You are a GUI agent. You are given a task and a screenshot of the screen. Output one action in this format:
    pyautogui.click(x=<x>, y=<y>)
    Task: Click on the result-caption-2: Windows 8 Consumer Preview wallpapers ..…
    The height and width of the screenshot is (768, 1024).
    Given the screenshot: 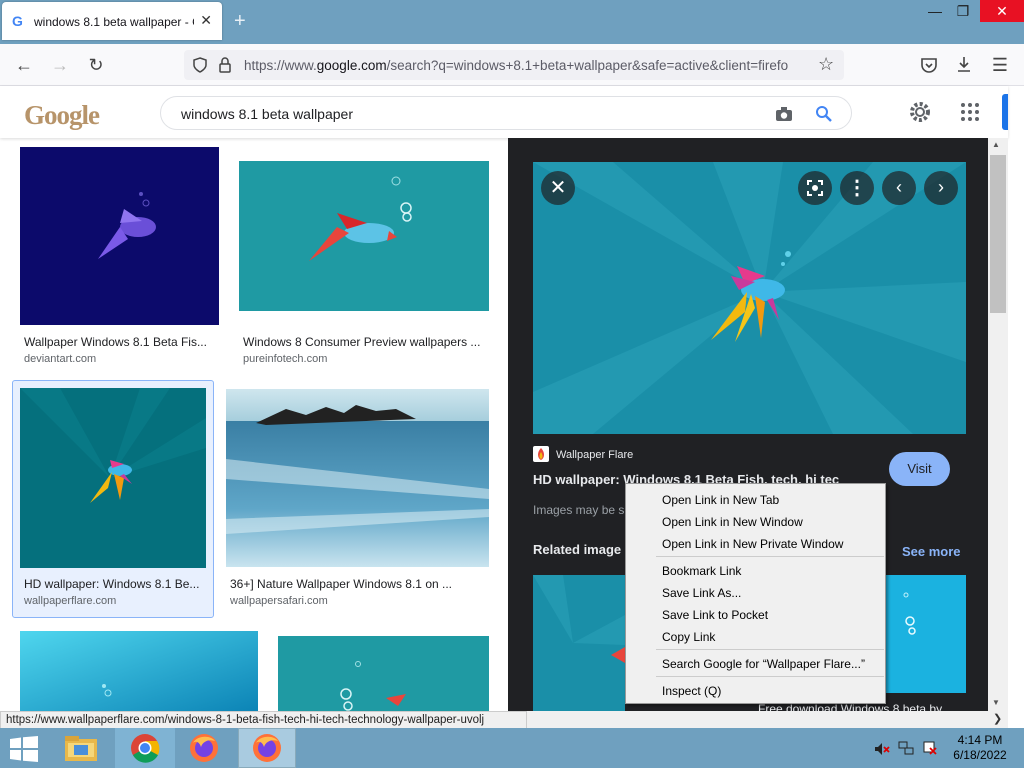 What is the action you would take?
    pyautogui.click(x=365, y=342)
    